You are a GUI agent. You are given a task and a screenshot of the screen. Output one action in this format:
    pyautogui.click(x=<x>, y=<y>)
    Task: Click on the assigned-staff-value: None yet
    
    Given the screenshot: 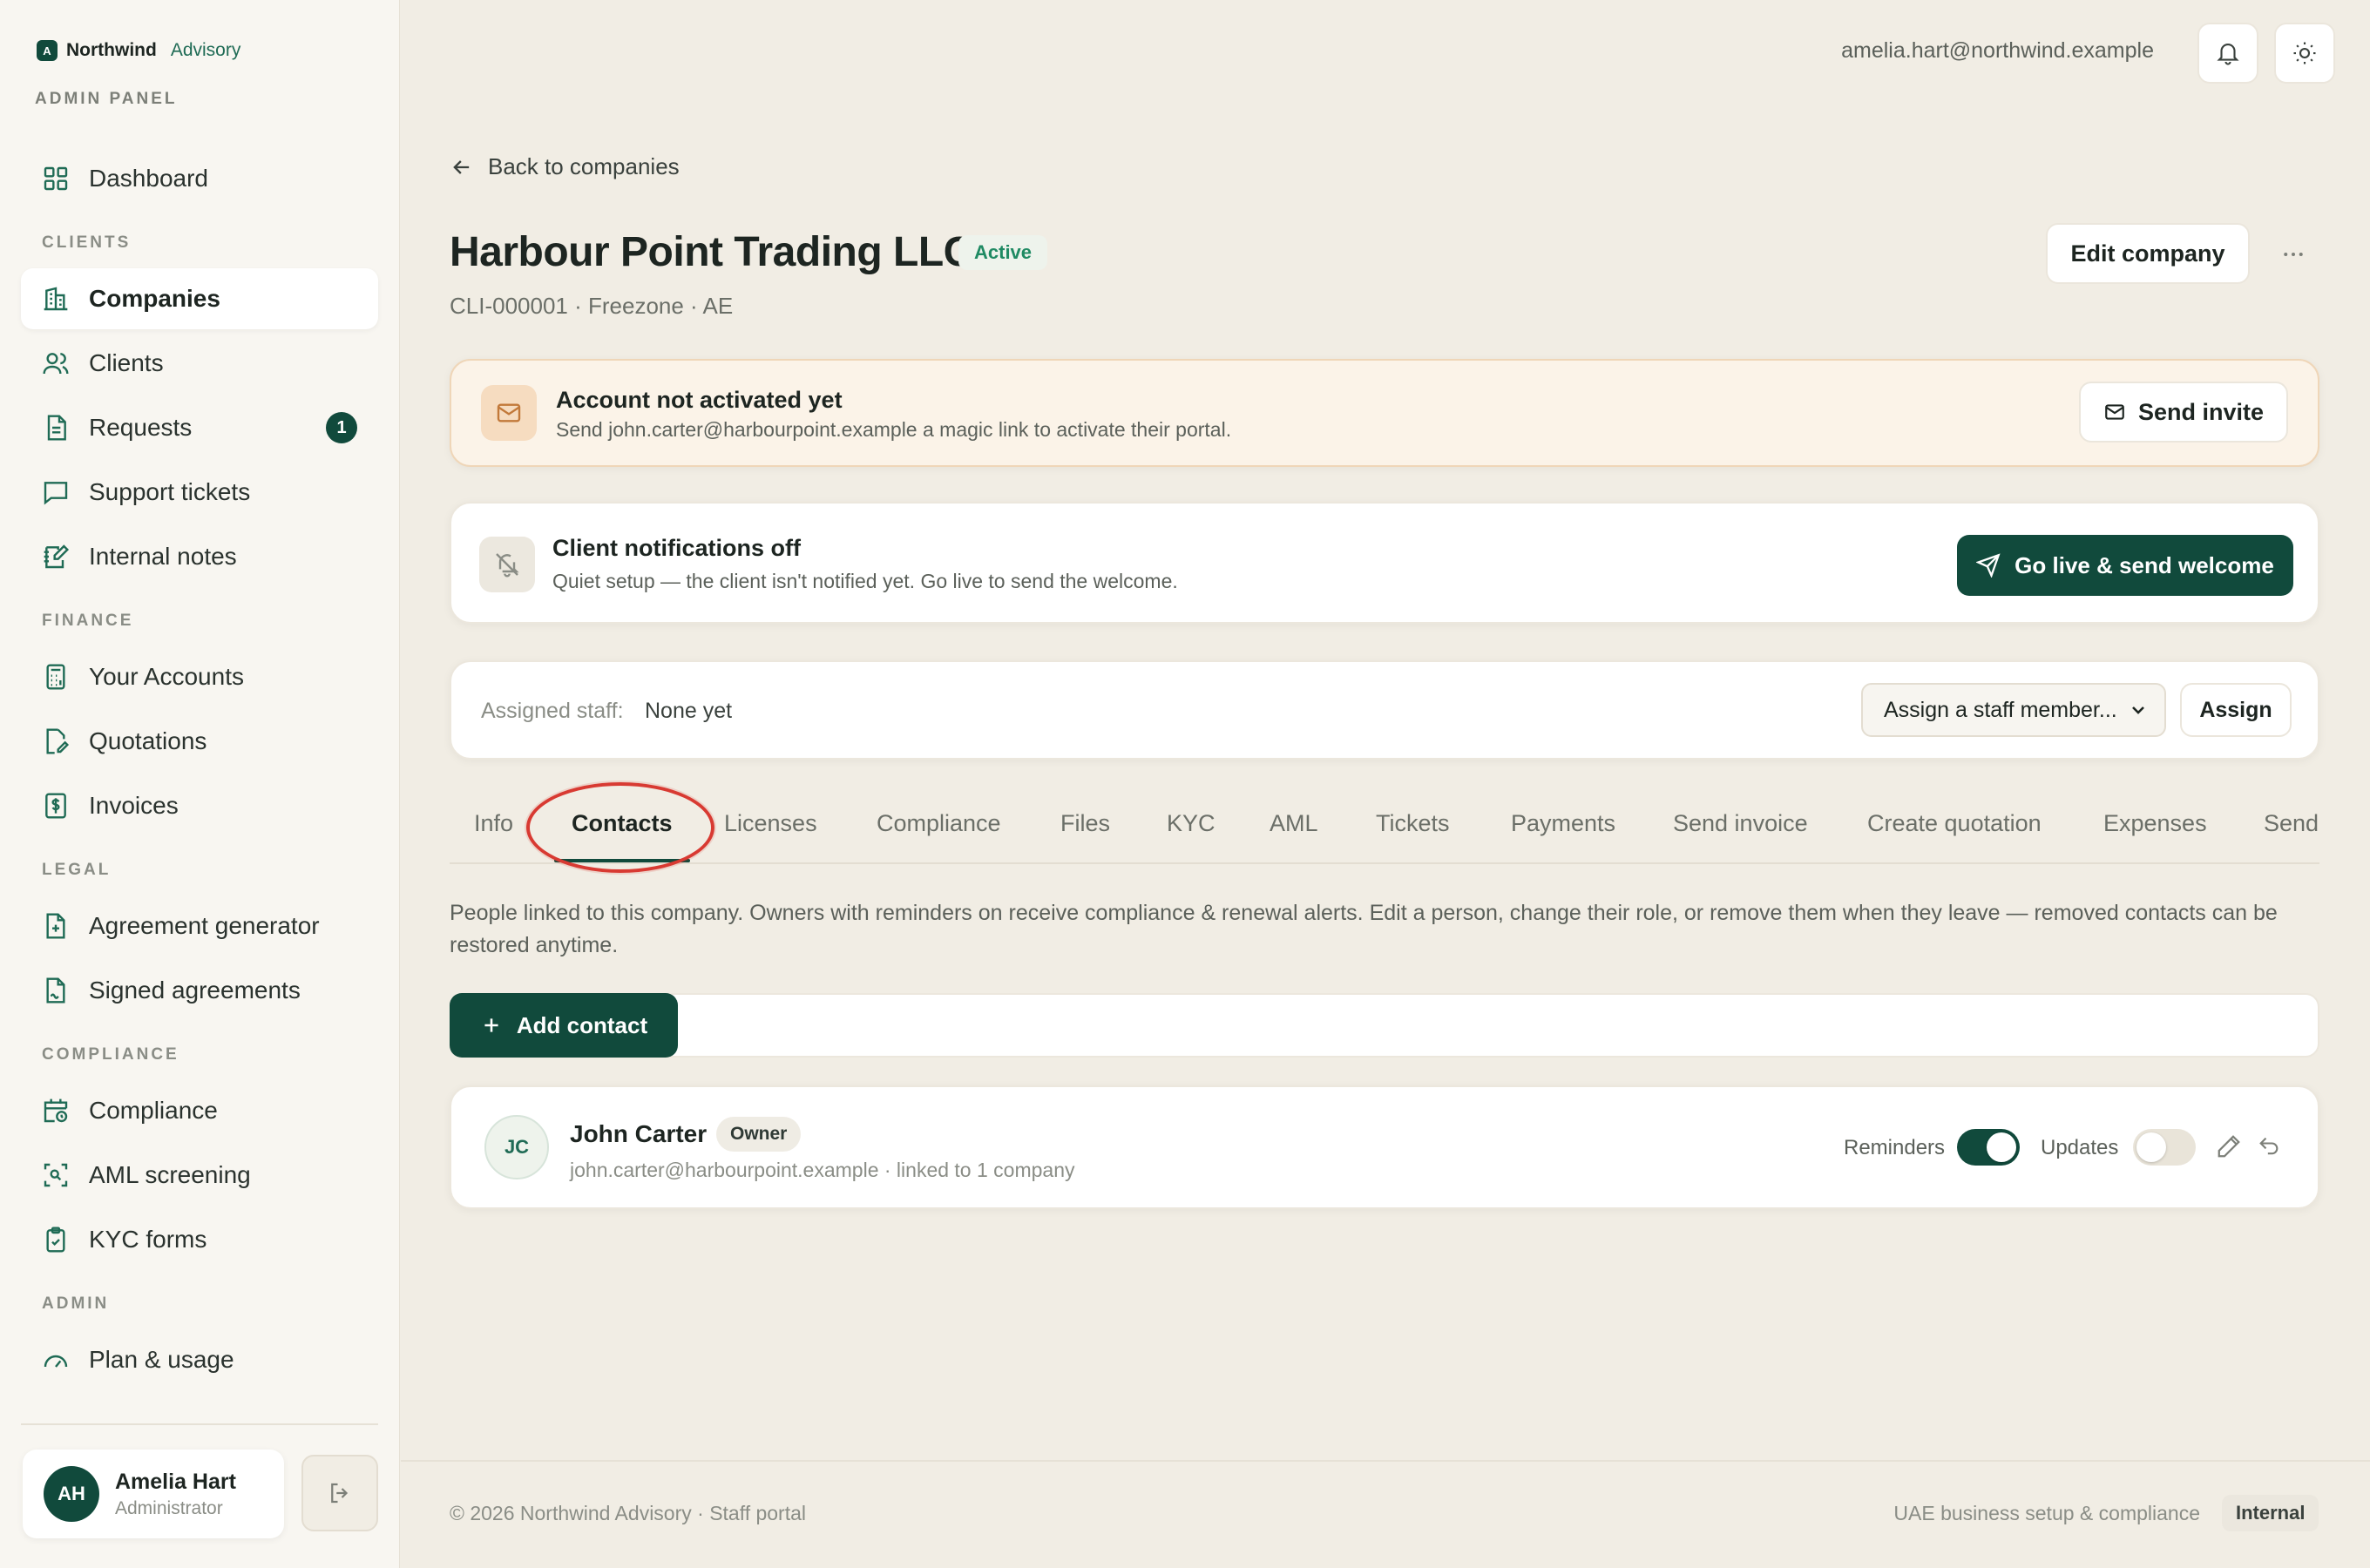 What is the action you would take?
    pyautogui.click(x=689, y=711)
    